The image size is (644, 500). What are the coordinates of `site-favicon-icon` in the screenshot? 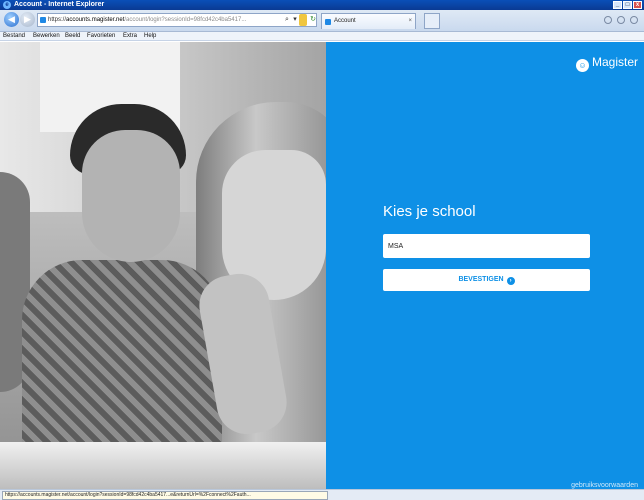 It's located at (43, 20).